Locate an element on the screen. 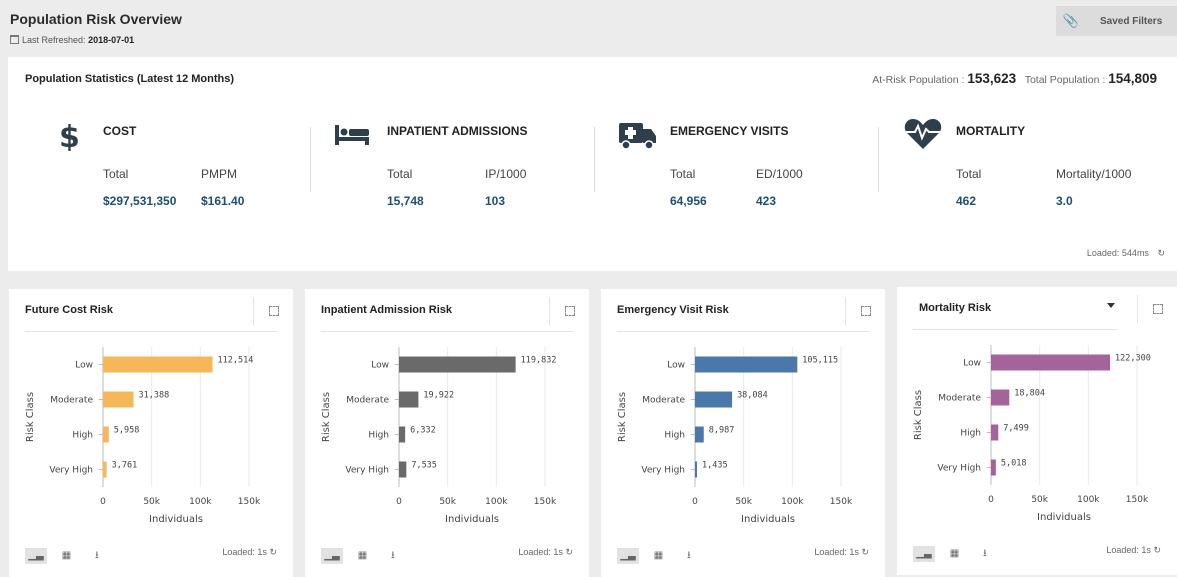 This screenshot has width=1177, height=577. data-label: 112,514 is located at coordinates (236, 361).